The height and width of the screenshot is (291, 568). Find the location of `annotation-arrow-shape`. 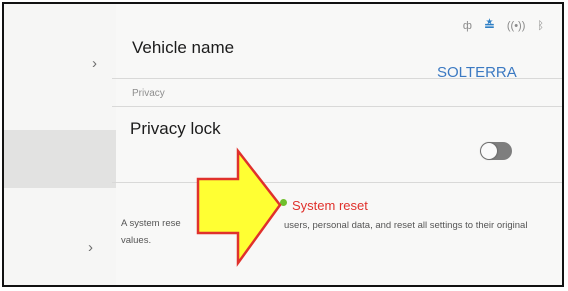

annotation-arrow-shape is located at coordinates (239, 207).